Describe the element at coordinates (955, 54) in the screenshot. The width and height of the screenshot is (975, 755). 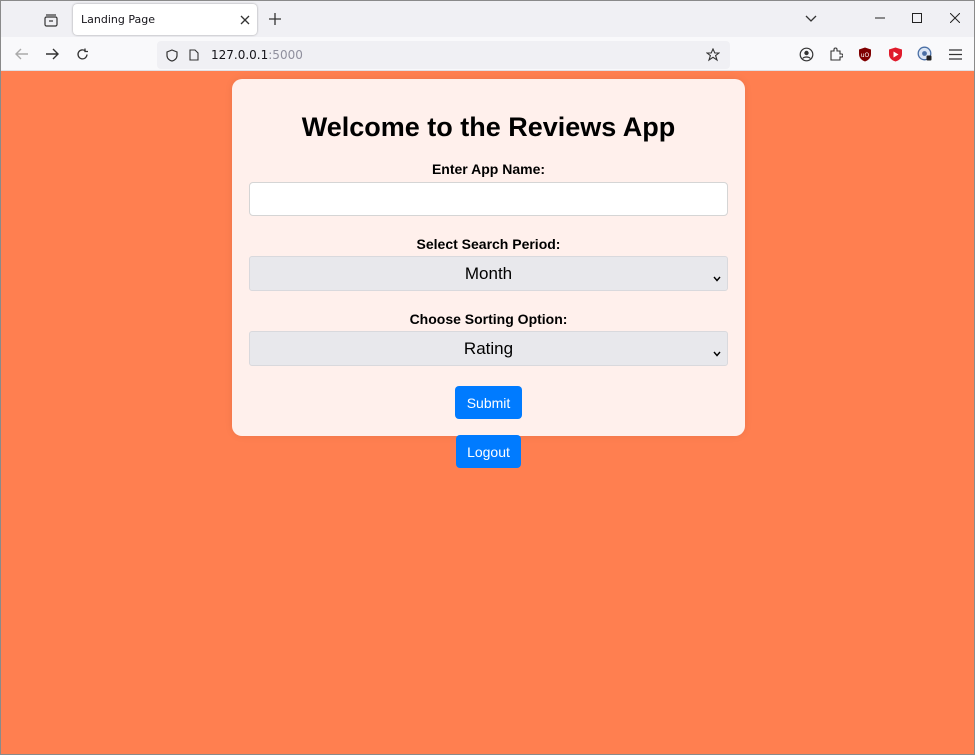
I see `menu-icon` at that location.